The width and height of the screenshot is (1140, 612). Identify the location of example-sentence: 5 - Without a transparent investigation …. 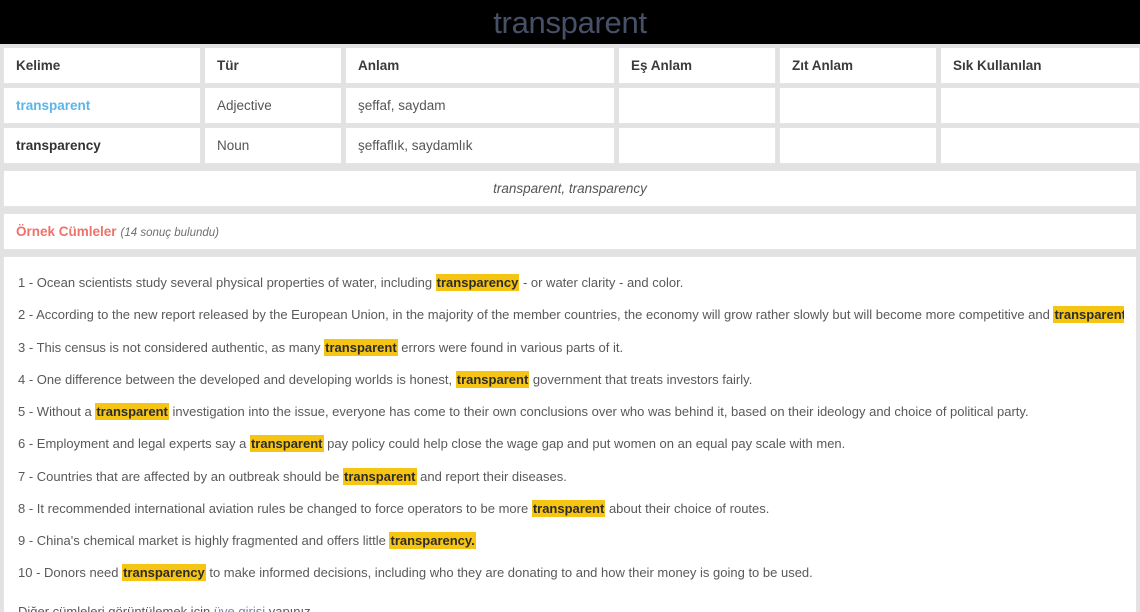
(570, 412).